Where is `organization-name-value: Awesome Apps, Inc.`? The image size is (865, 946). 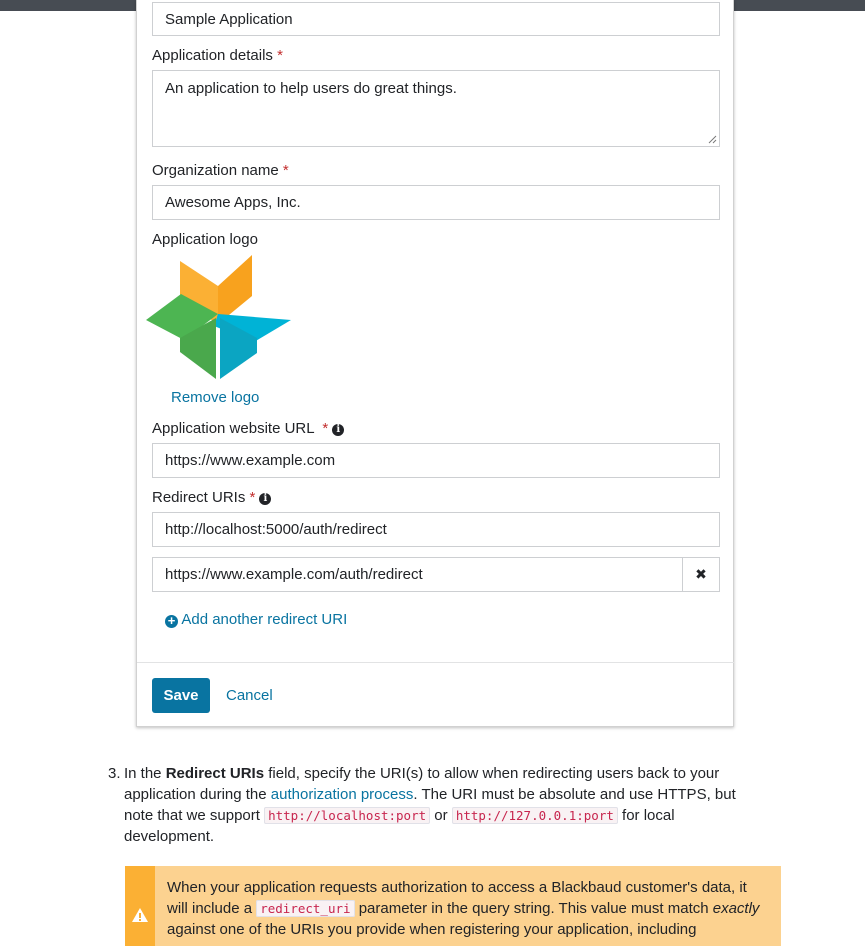 organization-name-value: Awesome Apps, Inc. is located at coordinates (233, 202).